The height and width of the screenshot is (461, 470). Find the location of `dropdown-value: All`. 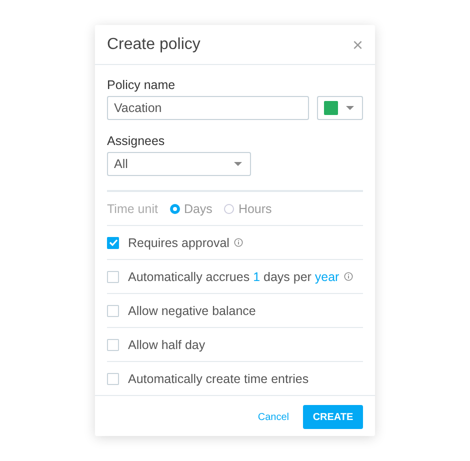

dropdown-value: All is located at coordinates (121, 164).